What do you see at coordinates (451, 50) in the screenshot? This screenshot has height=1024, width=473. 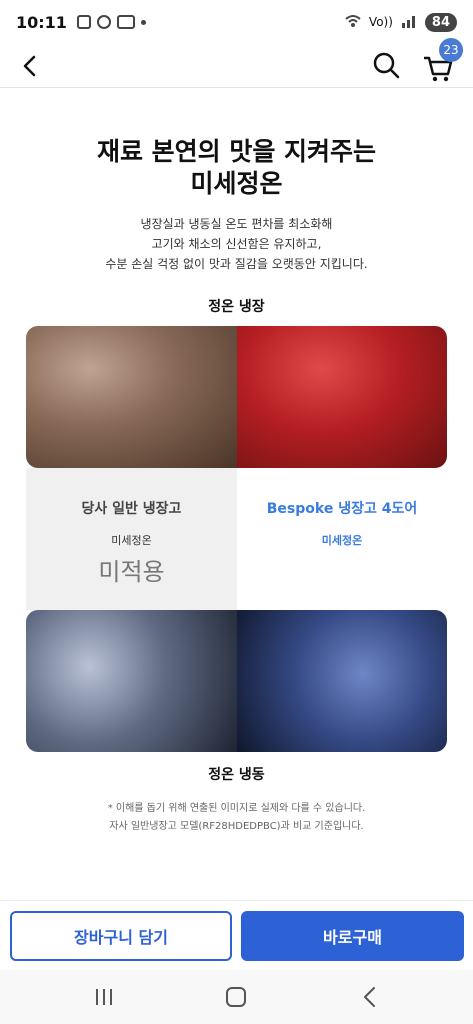 I see `cart-count-badge: 23` at bounding box center [451, 50].